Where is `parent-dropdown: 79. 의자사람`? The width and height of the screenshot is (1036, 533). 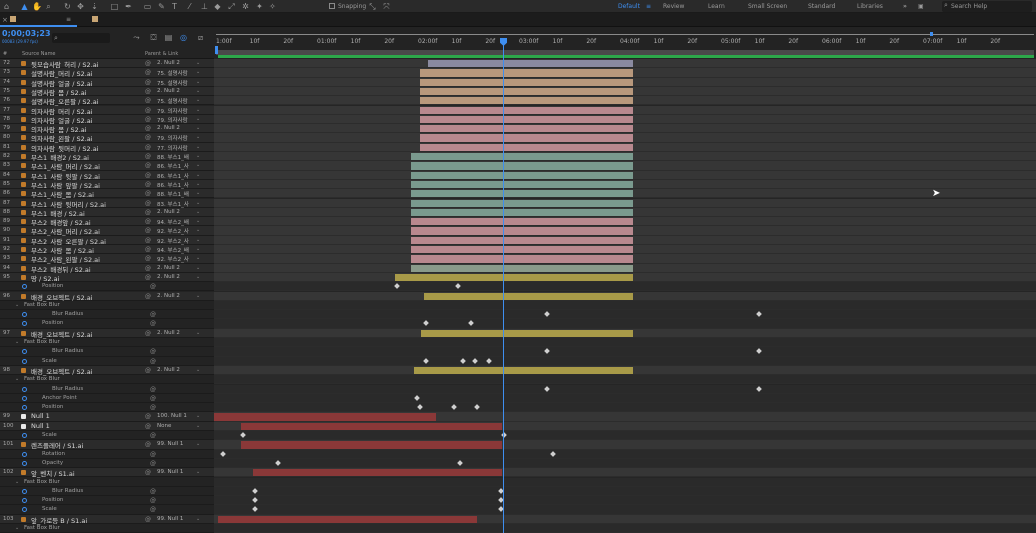 parent-dropdown: 79. 의자사람 is located at coordinates (172, 138).